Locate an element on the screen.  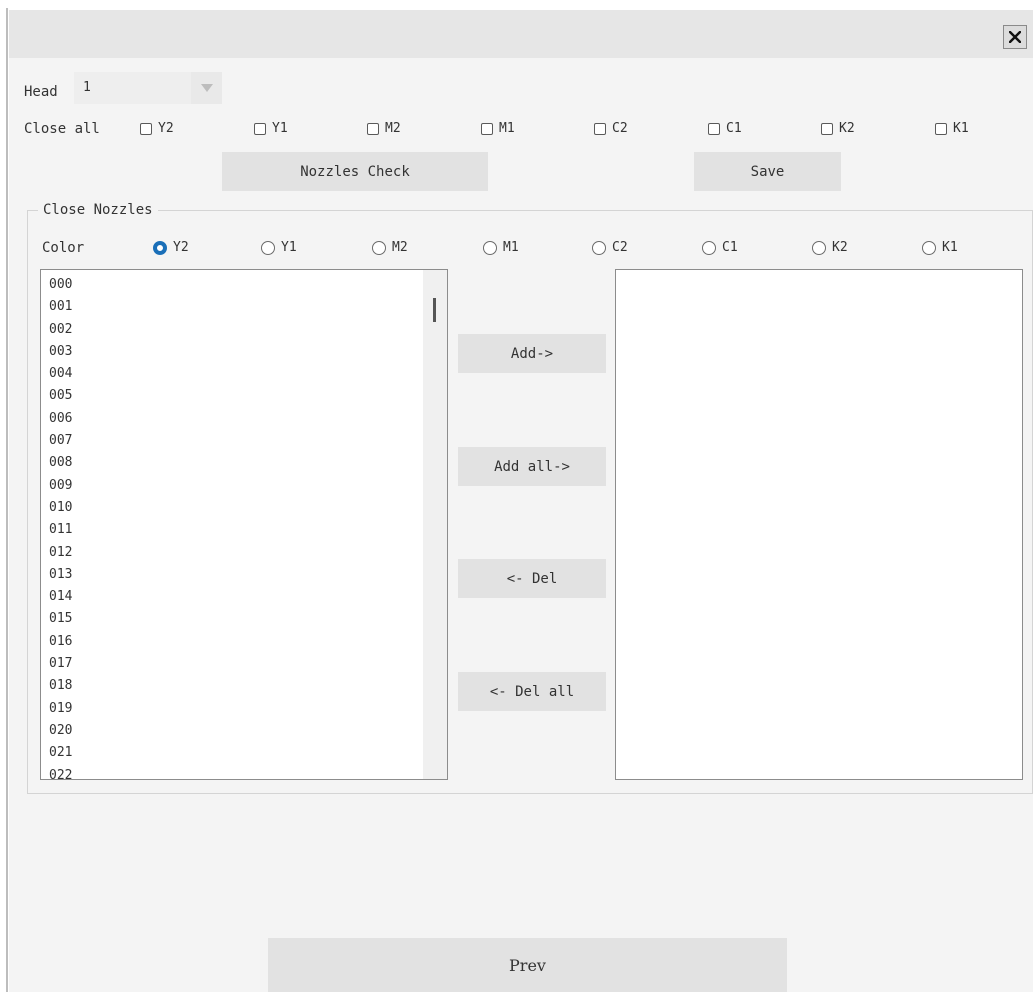
close-all-checkbox-y2: Y2 is located at coordinates (157, 128).